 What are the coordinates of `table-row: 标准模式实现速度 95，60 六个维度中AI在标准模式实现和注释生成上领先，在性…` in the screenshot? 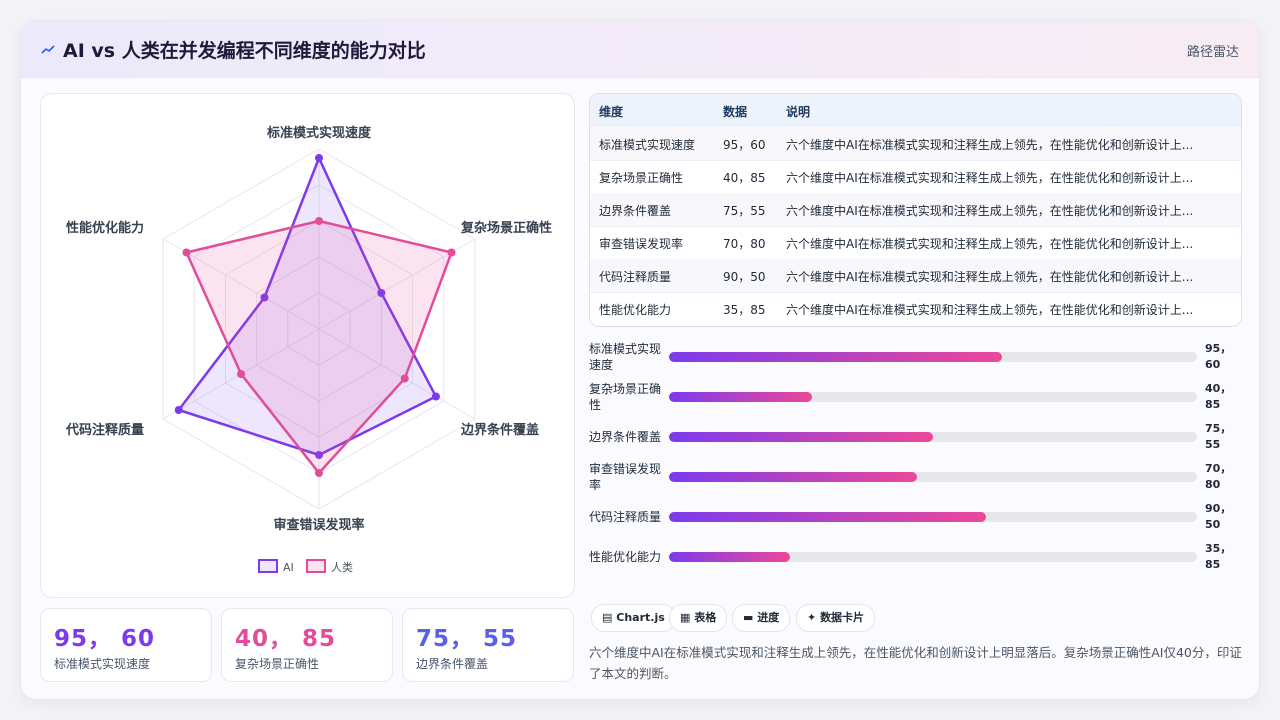 It's located at (915, 144).